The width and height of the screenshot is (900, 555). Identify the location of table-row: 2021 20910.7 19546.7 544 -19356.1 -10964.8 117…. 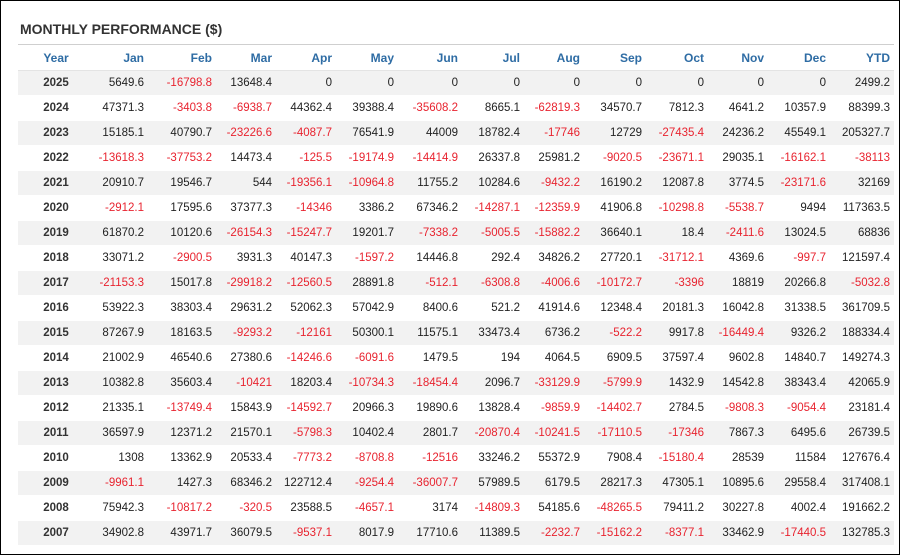
(456, 183).